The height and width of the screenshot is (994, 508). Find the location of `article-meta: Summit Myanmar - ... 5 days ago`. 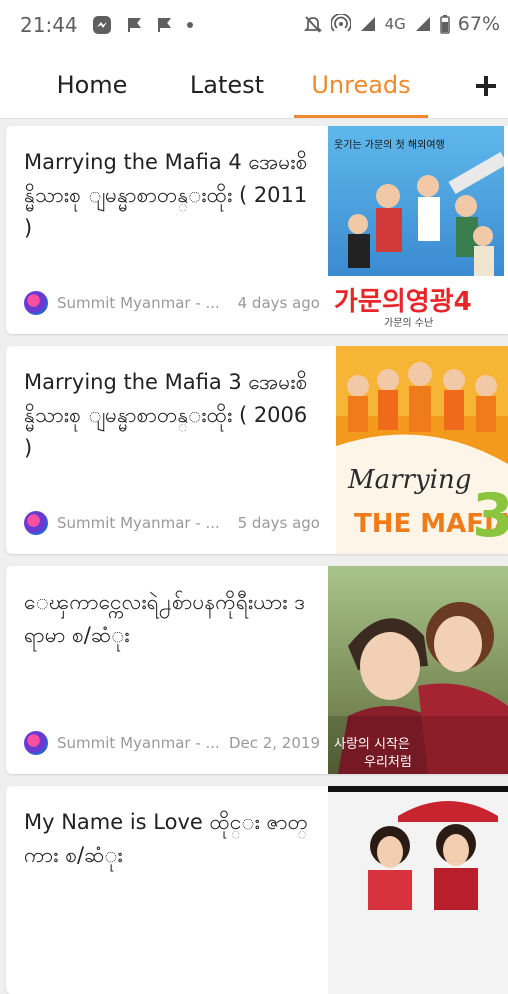

article-meta: Summit Myanmar - ... 5 days ago is located at coordinates (172, 523).